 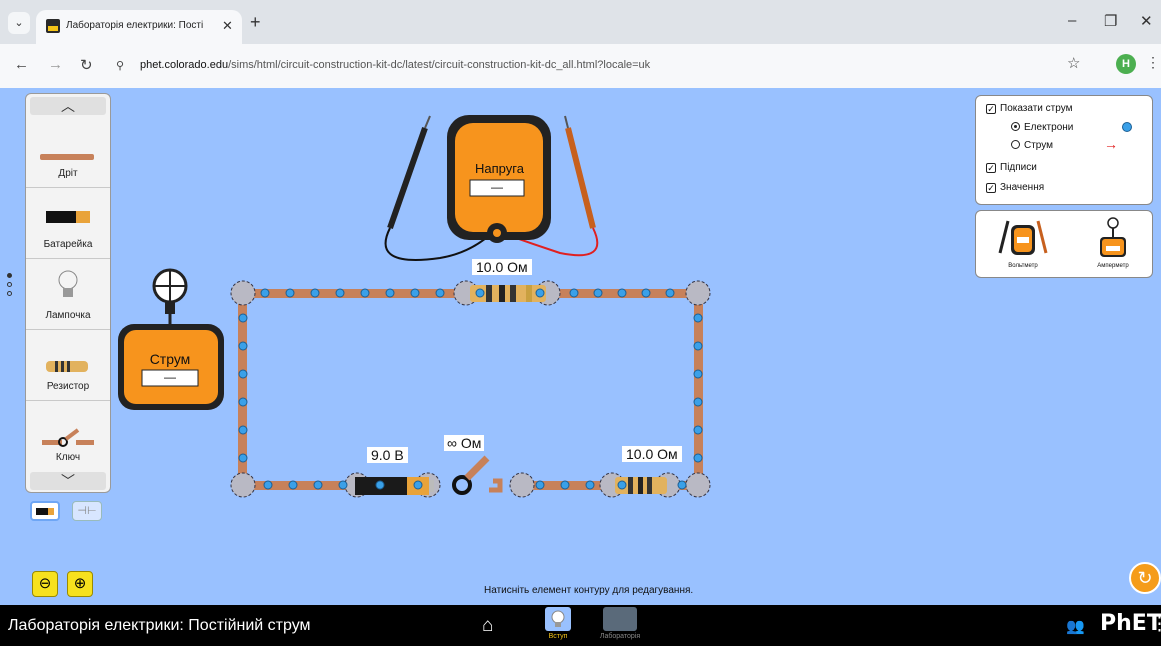 What do you see at coordinates (1110, 21) in the screenshot?
I see `restore-icon: ❐` at bounding box center [1110, 21].